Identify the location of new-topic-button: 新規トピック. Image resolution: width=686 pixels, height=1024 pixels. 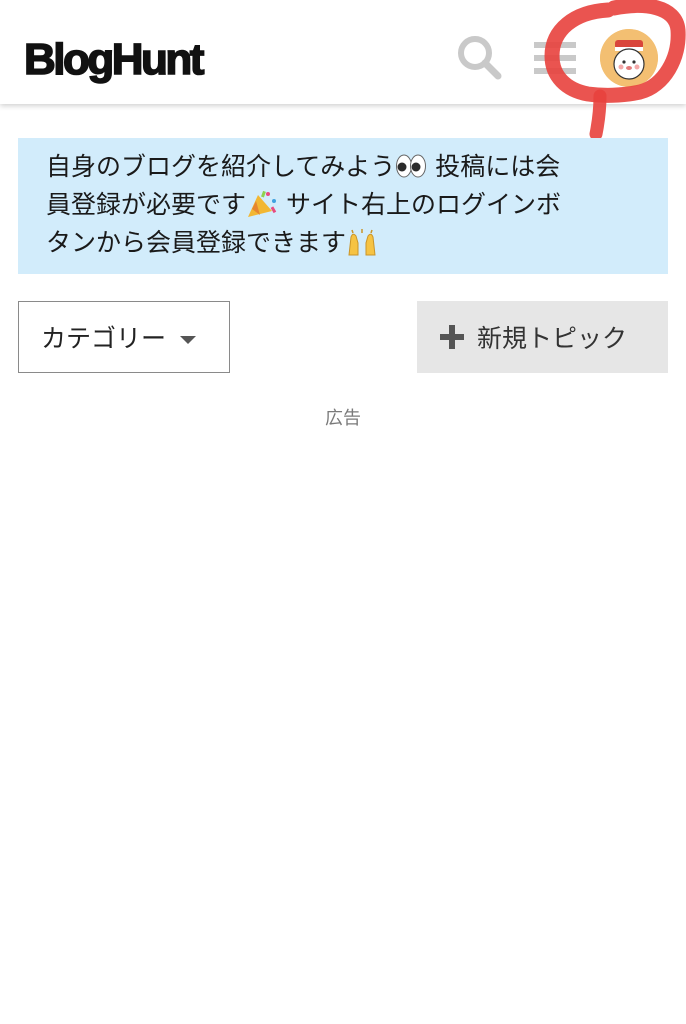
(542, 337).